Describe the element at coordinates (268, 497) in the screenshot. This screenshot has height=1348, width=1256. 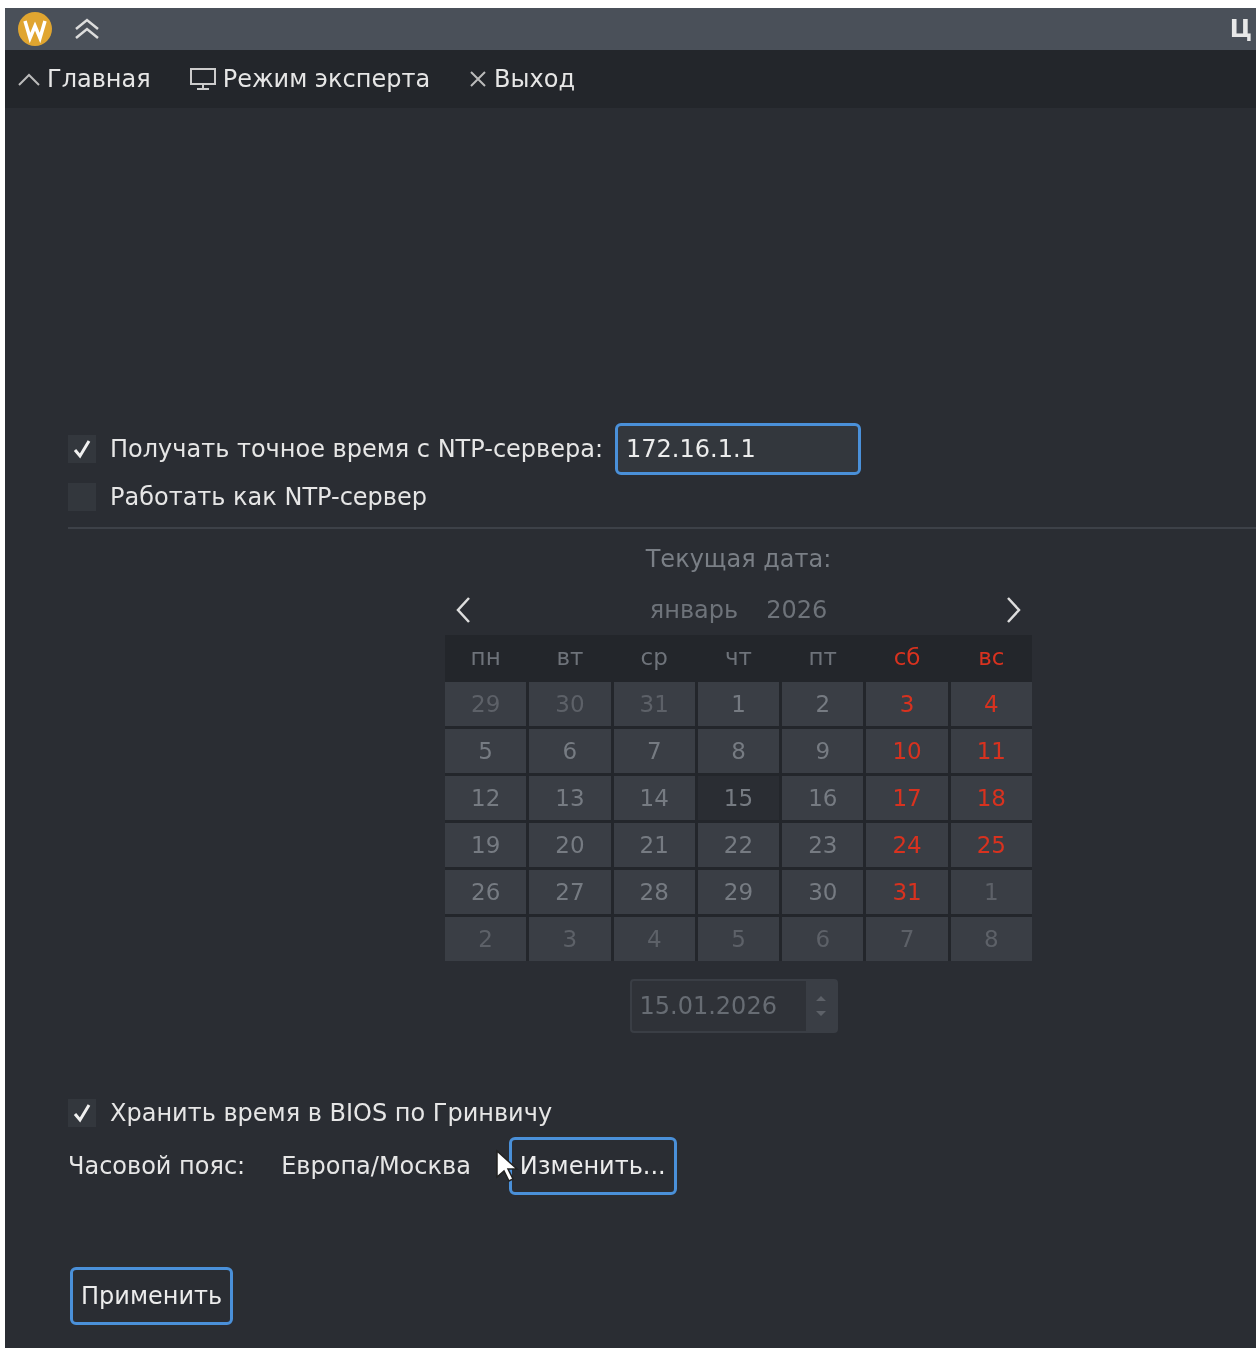
I see `checkbox-label: Работать как NTP-сервер` at that location.